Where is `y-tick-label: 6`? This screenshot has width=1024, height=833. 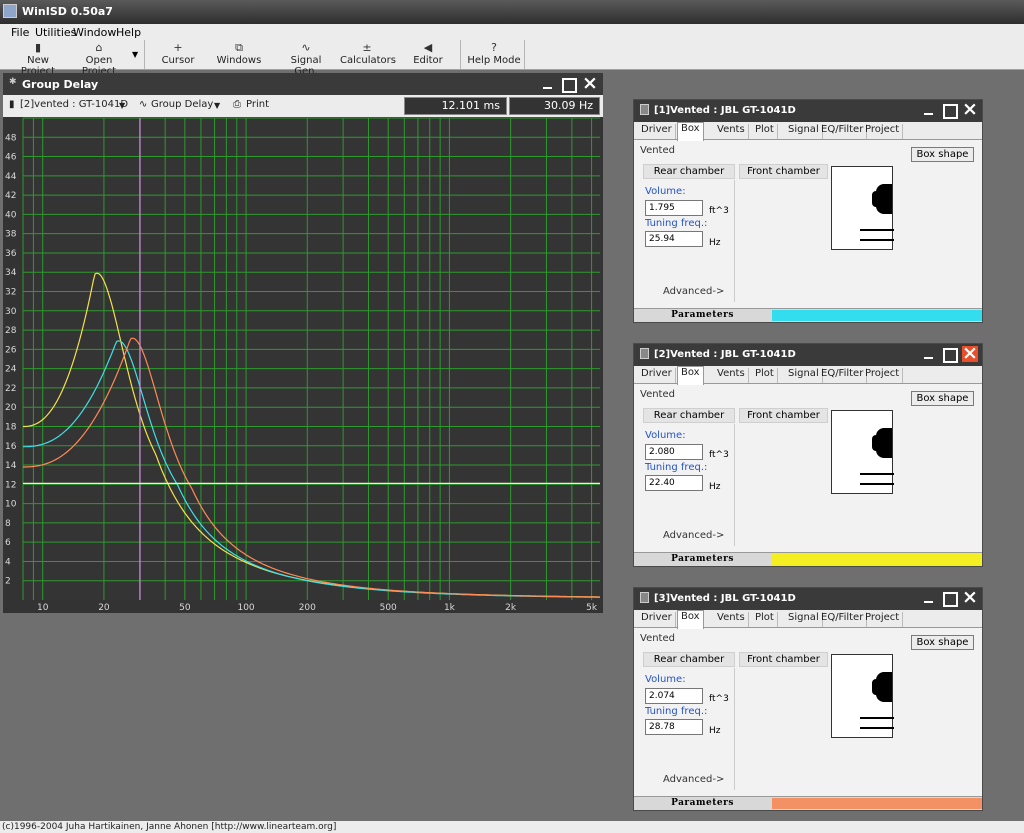 y-tick-label: 6 is located at coordinates (8, 543).